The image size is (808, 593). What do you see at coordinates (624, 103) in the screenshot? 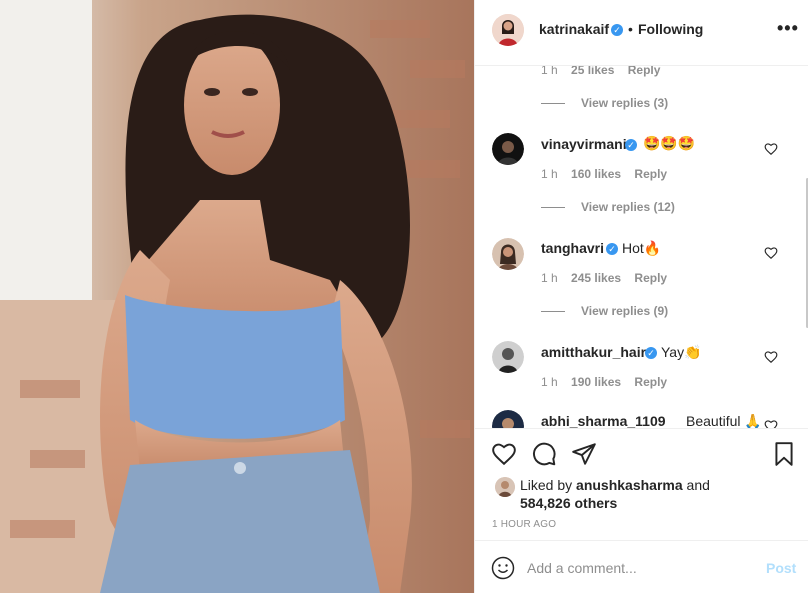
I see `view-replies-button: View replies (3)` at bounding box center [624, 103].